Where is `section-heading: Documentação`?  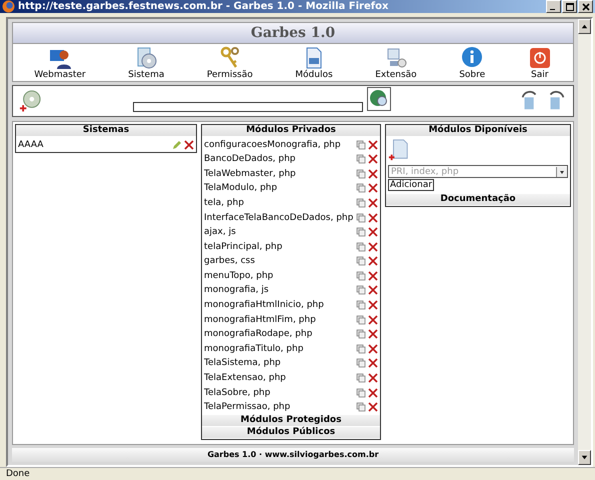
section-heading: Documentação is located at coordinates (478, 200).